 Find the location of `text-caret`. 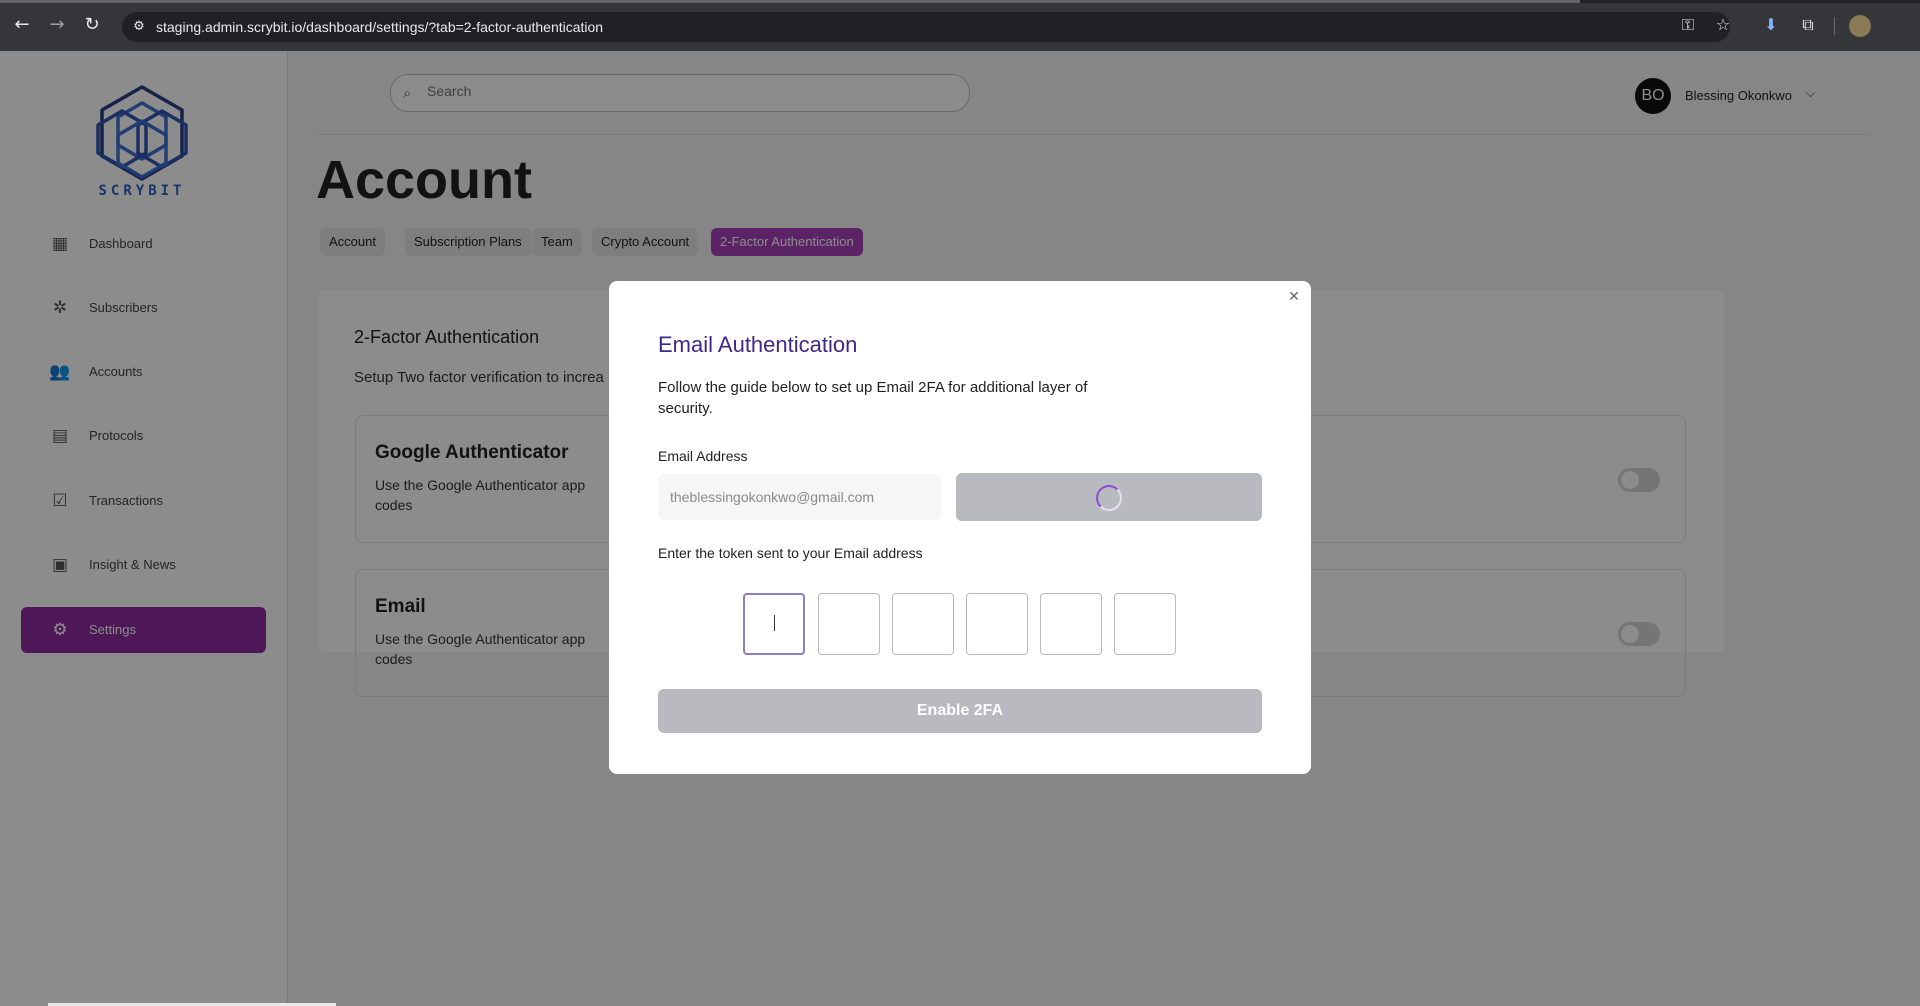

text-caret is located at coordinates (774, 623).